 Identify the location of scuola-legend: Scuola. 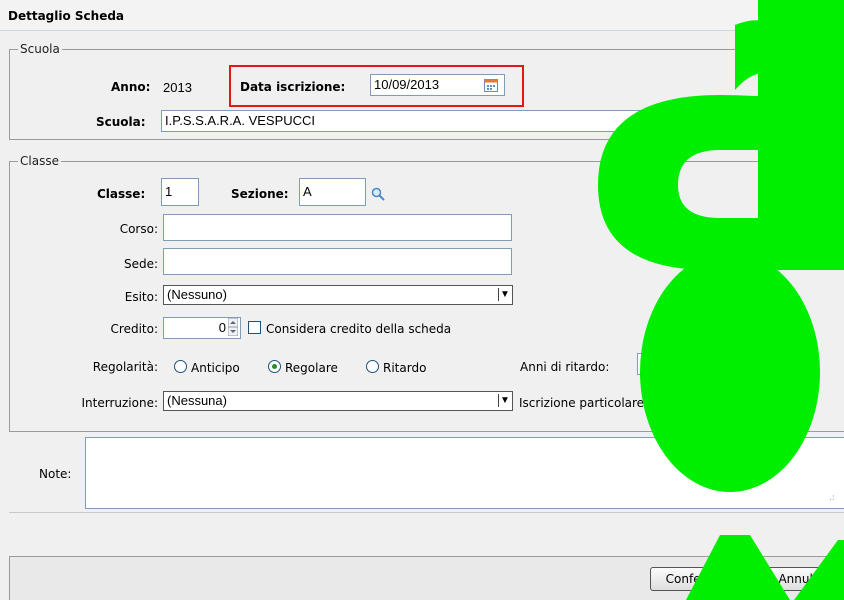
(40, 49).